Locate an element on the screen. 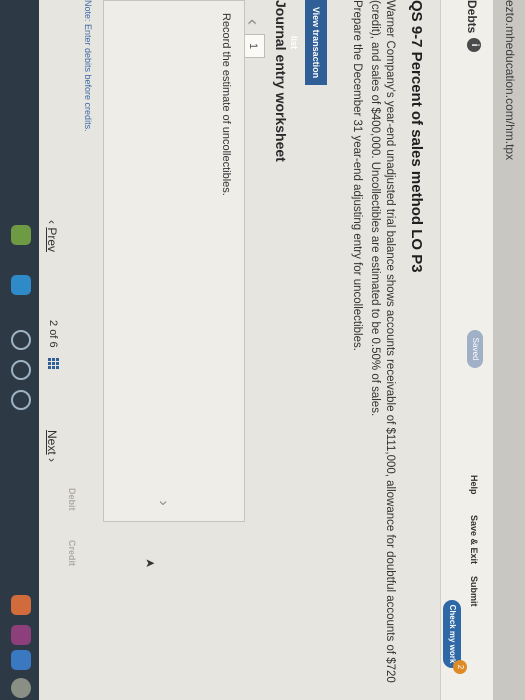 This screenshot has height=700, width=525. chevron-right-icon: › is located at coordinates (52, 460).